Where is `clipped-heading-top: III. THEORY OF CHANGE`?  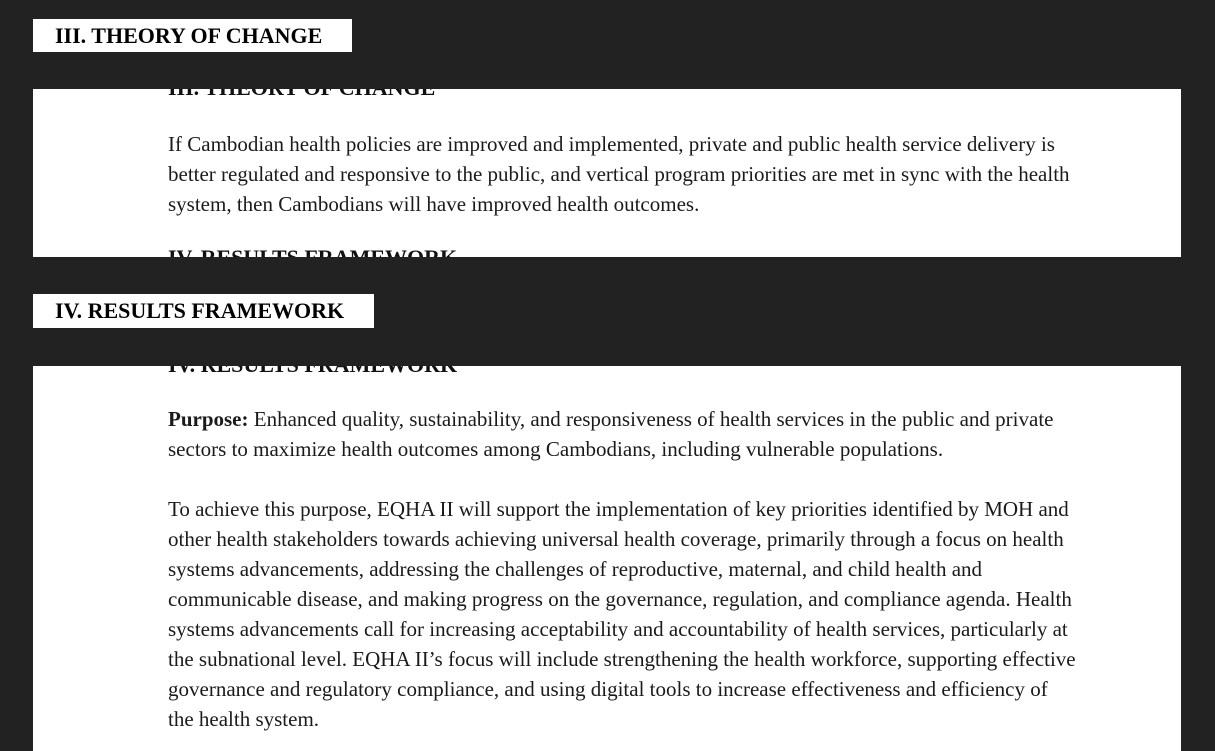
clipped-heading-top: III. THEORY OF CHANGE is located at coordinates (301, 94).